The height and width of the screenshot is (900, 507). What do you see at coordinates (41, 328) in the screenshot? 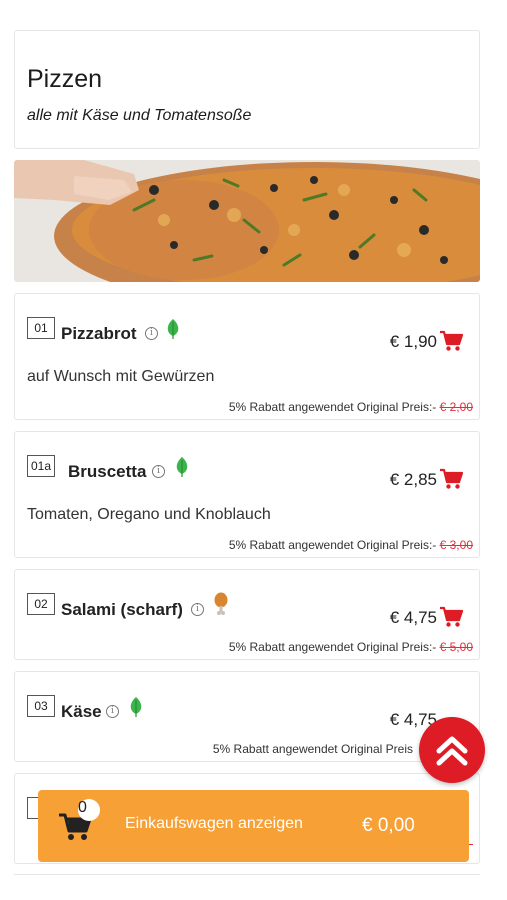
I see `item-number: 01` at bounding box center [41, 328].